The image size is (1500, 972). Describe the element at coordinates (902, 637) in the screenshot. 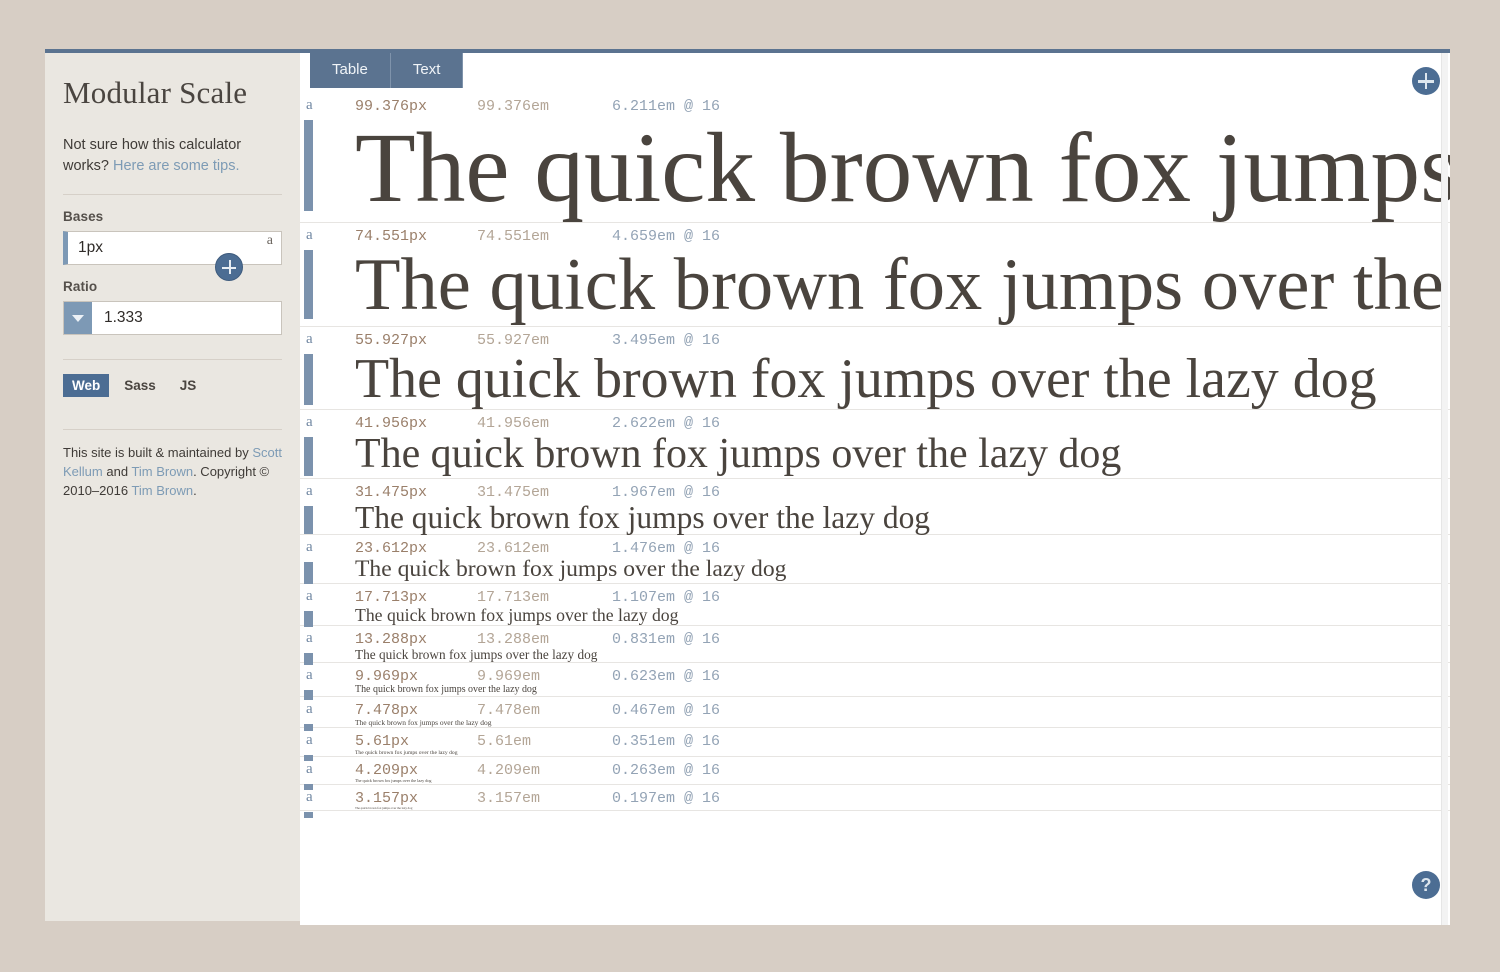

I see `row-metrics: 13.288px 13.288em 0.831em @ 16` at that location.